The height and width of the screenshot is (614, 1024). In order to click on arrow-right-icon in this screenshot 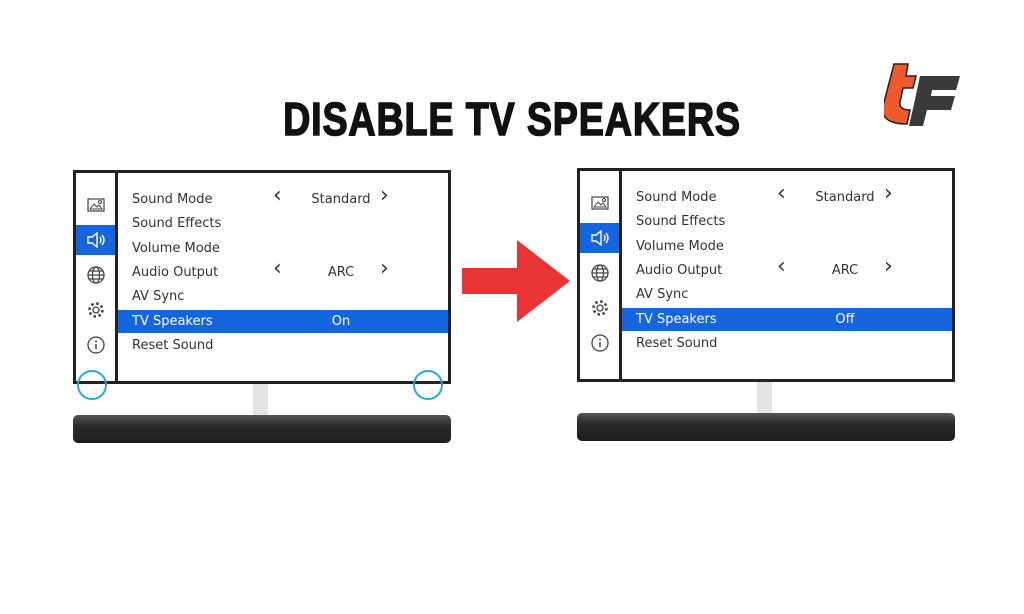, I will do `click(516, 281)`.